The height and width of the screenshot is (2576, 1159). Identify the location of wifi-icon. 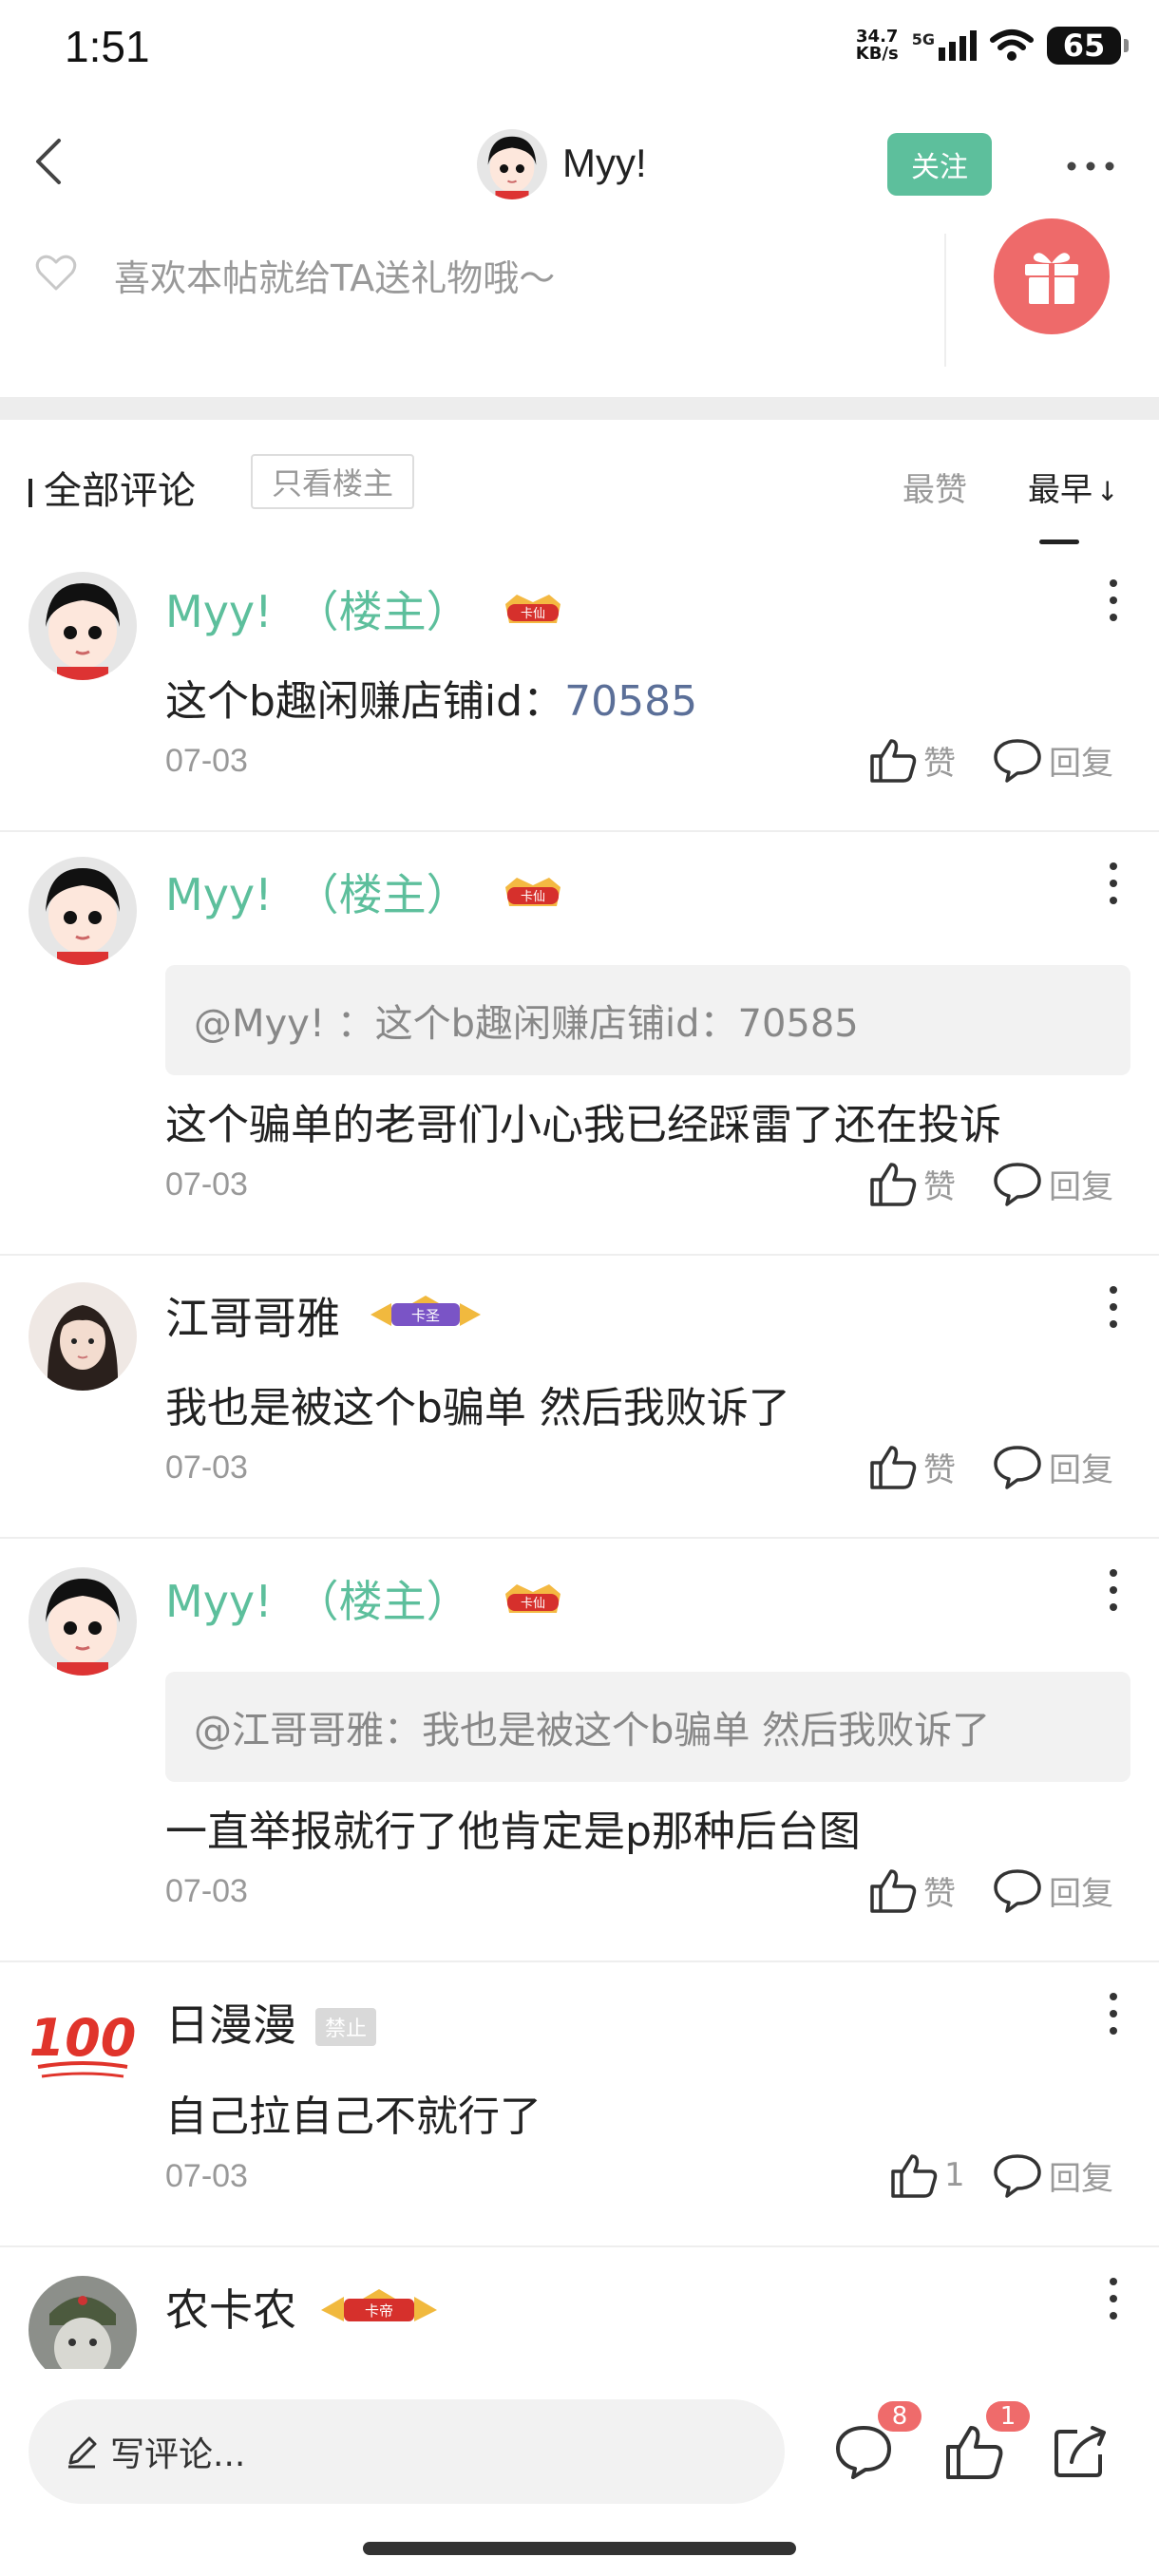
(1012, 45).